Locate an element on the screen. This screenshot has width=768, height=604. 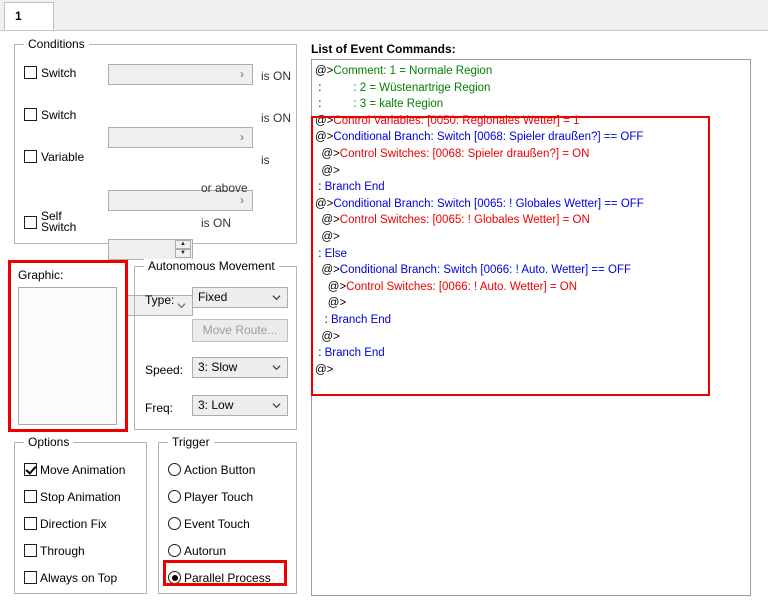
tab-label: 1 is located at coordinates (18, 16).